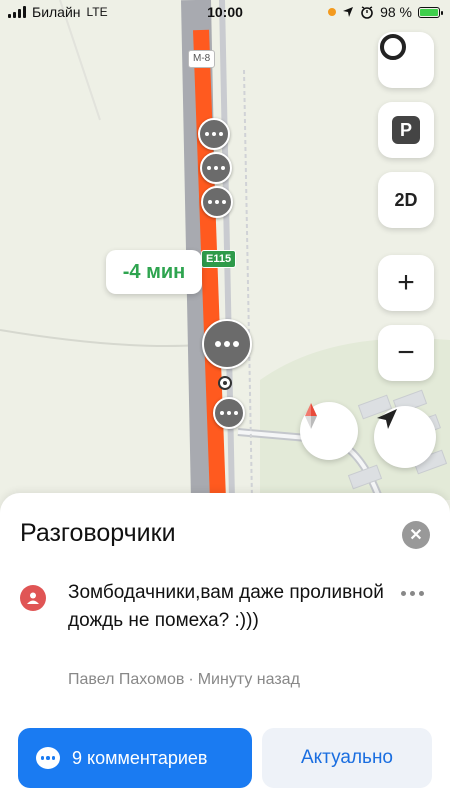  I want to click on recording-dot-icon, so click(332, 12).